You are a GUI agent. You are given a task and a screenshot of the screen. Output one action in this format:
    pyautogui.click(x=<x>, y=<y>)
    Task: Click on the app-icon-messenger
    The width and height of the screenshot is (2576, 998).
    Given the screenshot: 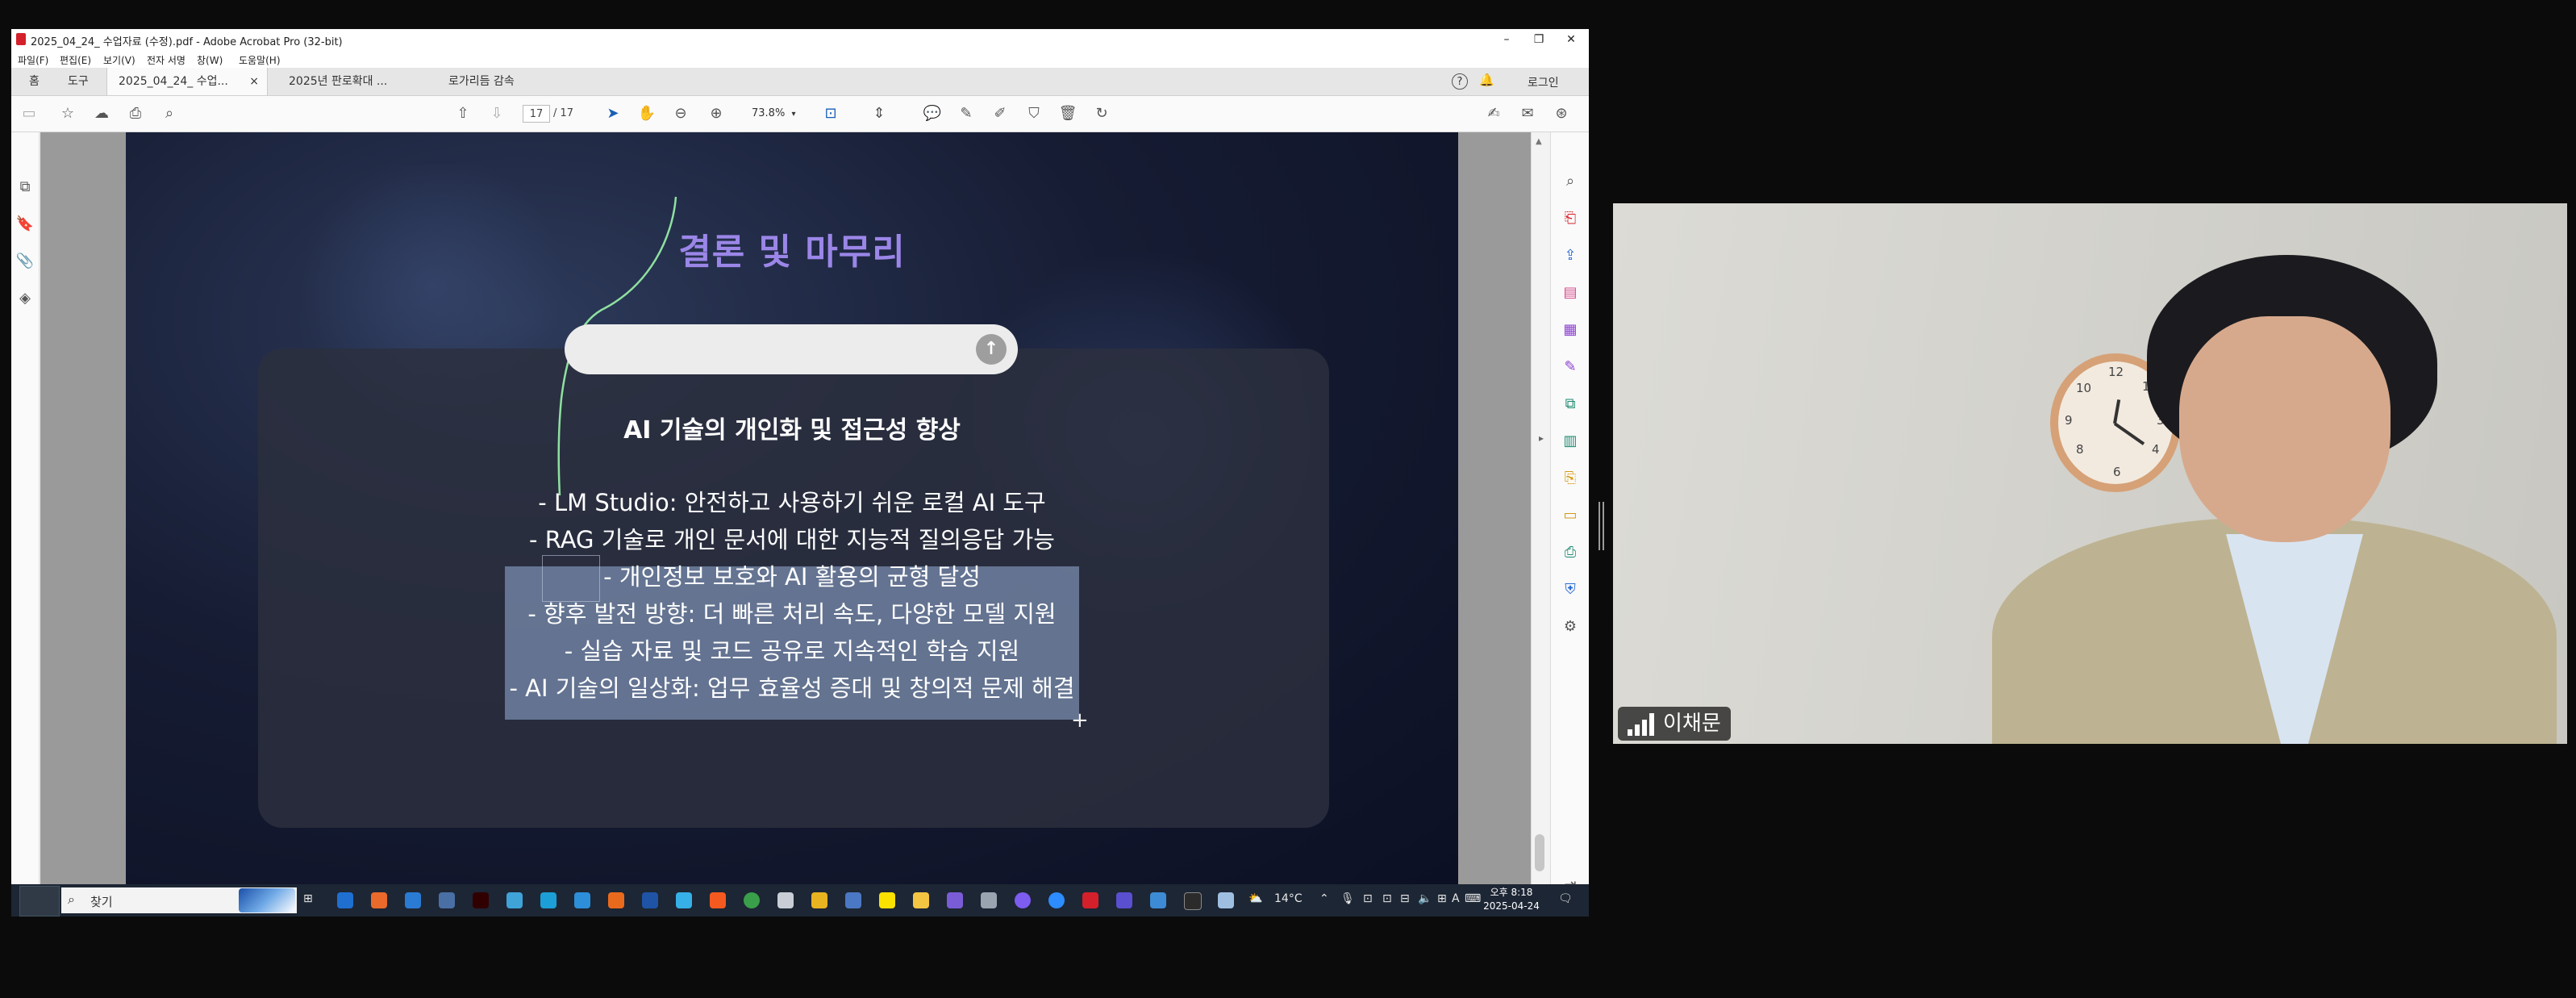 What is the action you would take?
    pyautogui.click(x=1023, y=900)
    